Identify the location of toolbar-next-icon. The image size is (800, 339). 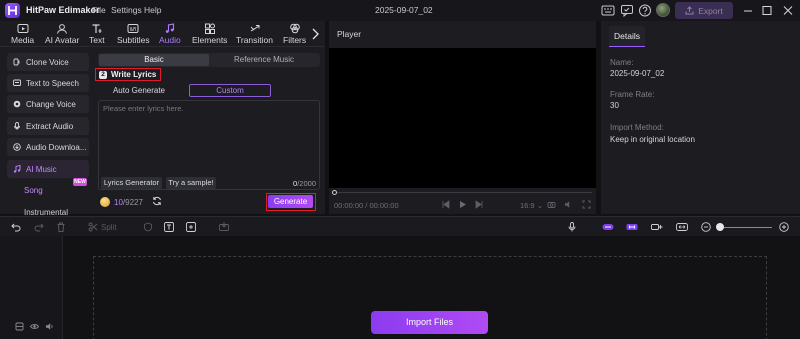
(315, 34).